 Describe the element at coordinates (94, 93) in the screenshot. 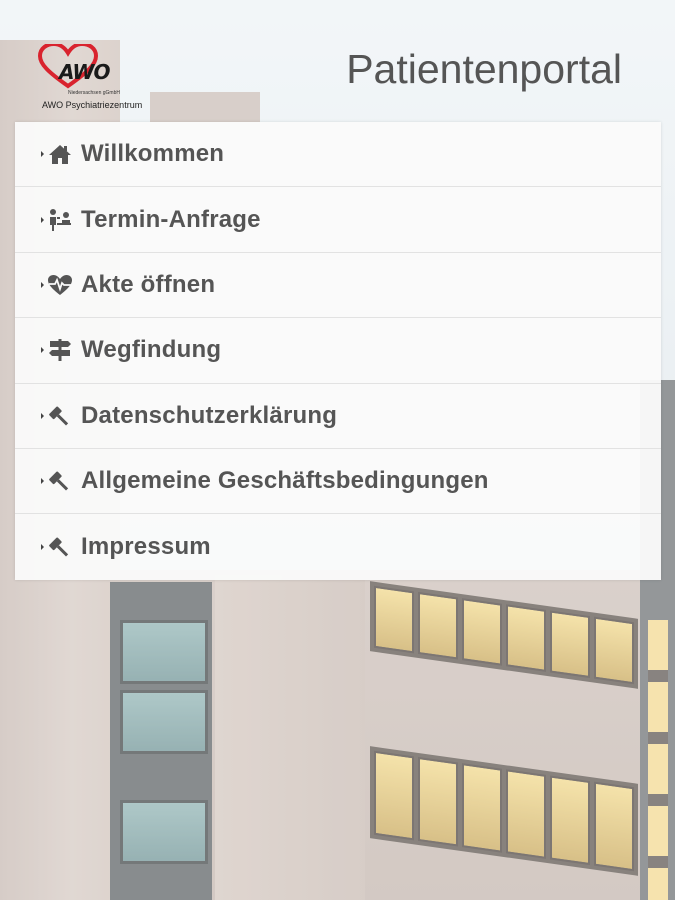

I see `logo-subline-small: Niedersachsen gGmbH` at that location.